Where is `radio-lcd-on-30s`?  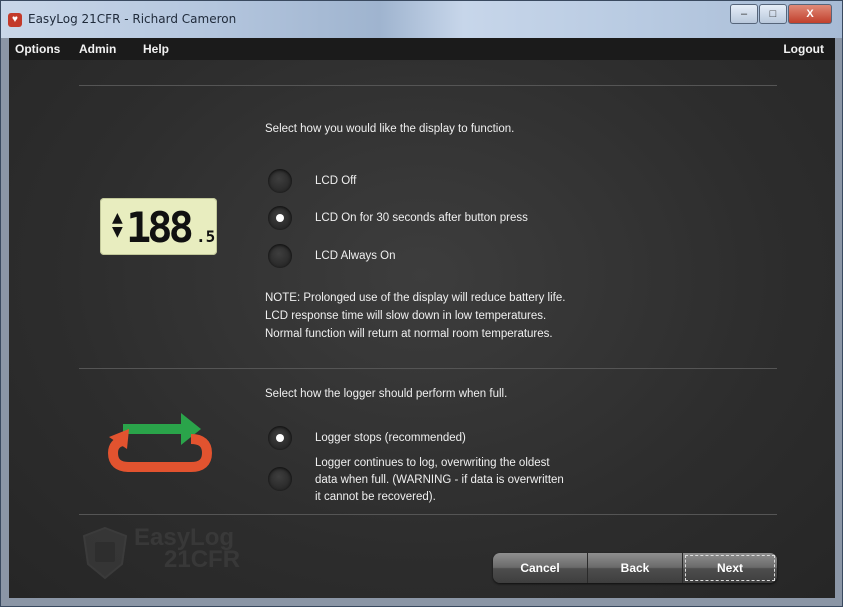 radio-lcd-on-30s is located at coordinates (280, 218).